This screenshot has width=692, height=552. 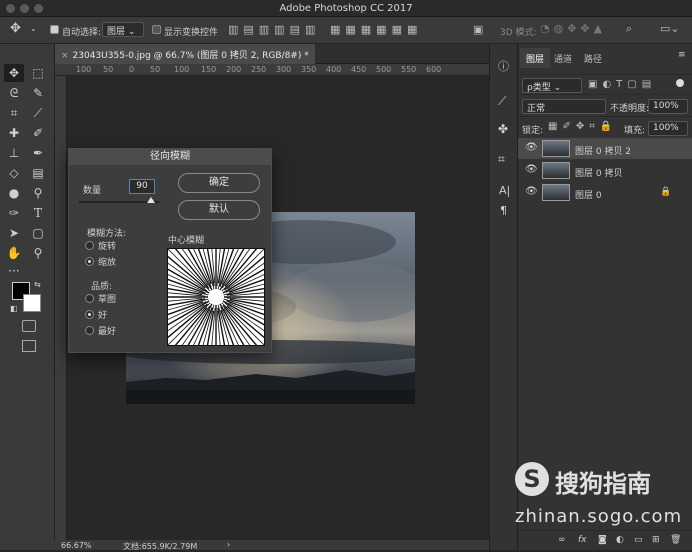 I want to click on panel-menu-icon: ≡, so click(x=682, y=55).